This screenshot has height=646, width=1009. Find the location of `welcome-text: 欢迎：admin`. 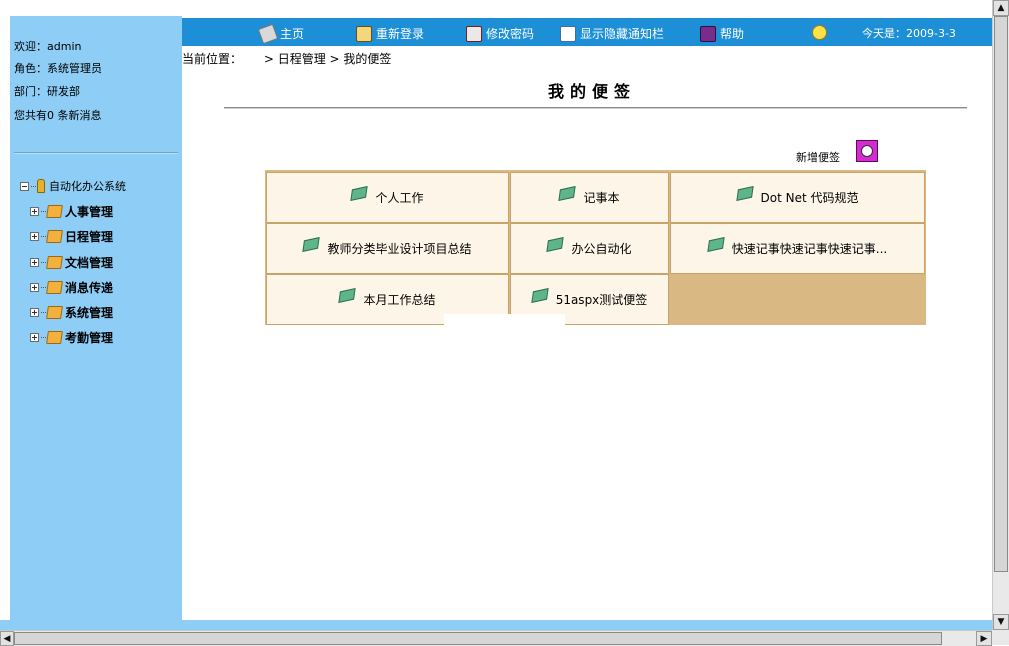

welcome-text: 欢迎：admin is located at coordinates (48, 46).